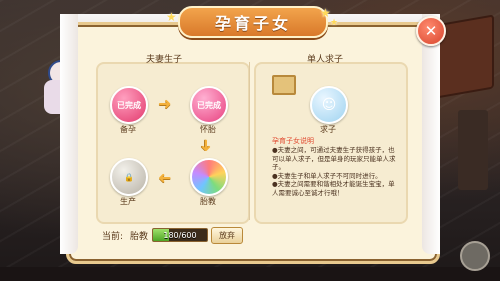 The image size is (500, 281). I want to click on baby-node: ☺, so click(329, 105).